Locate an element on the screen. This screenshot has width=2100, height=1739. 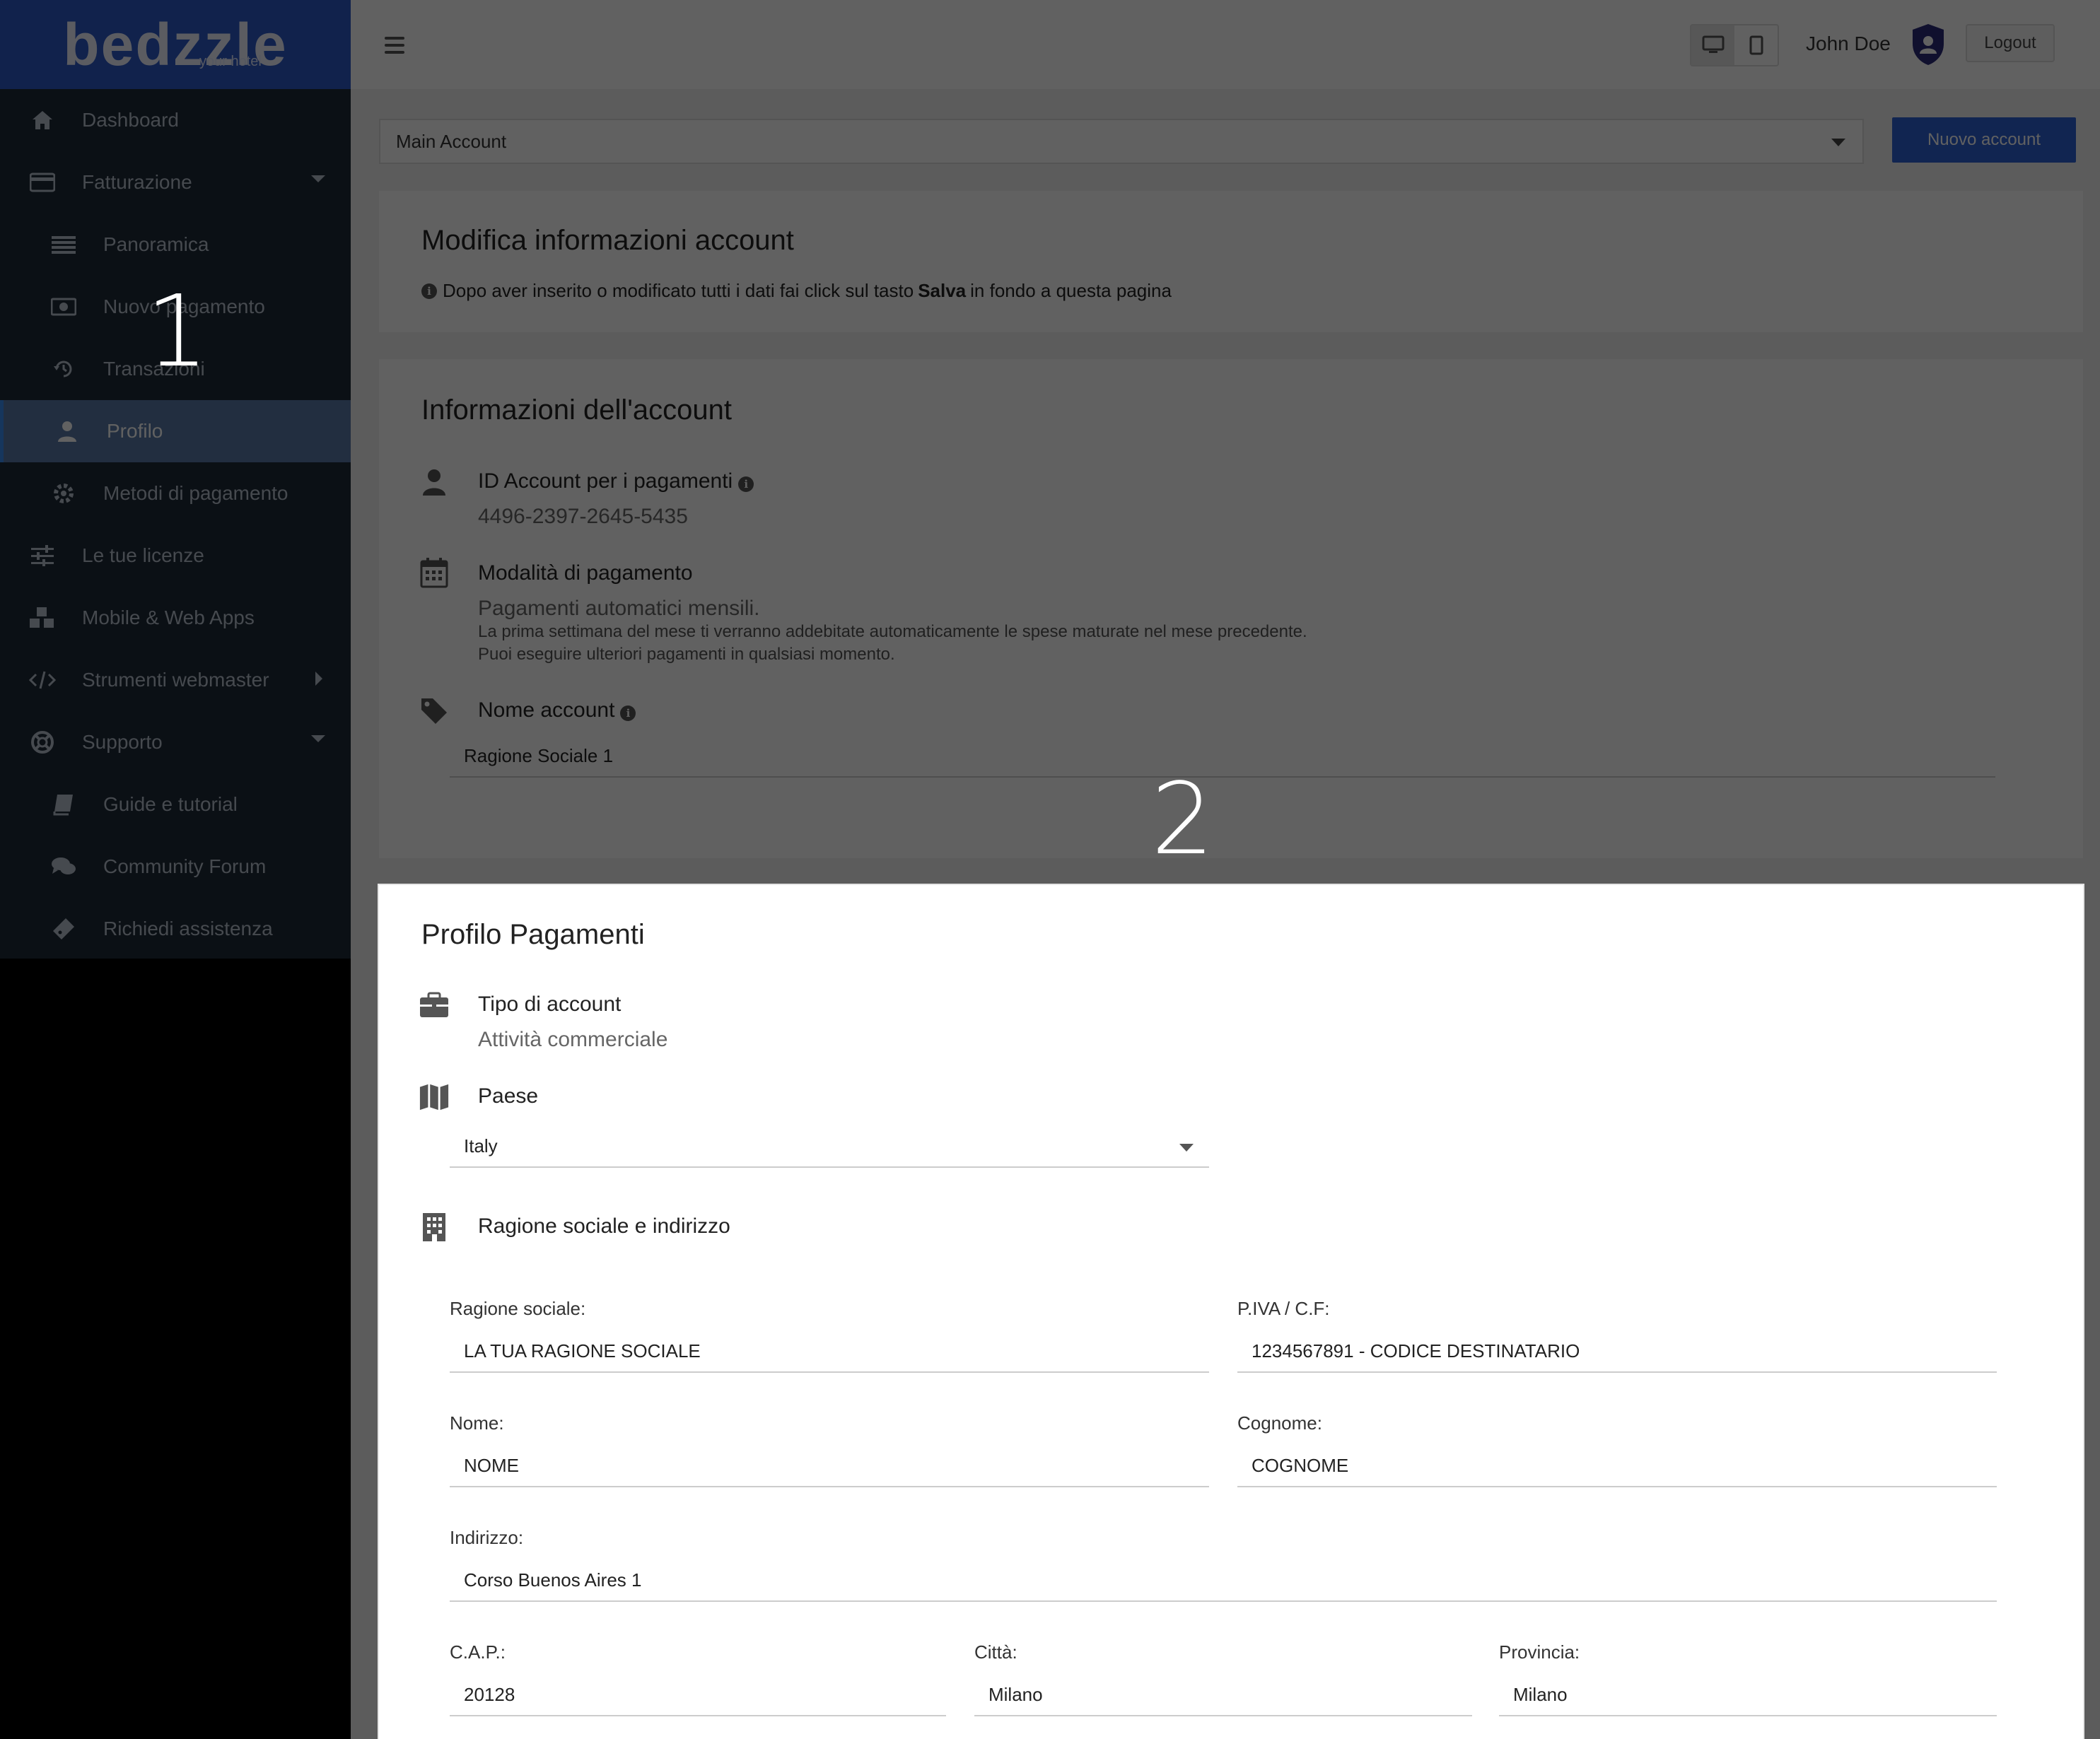
piva-label: P.IVA / C.F: is located at coordinates (1284, 1308).